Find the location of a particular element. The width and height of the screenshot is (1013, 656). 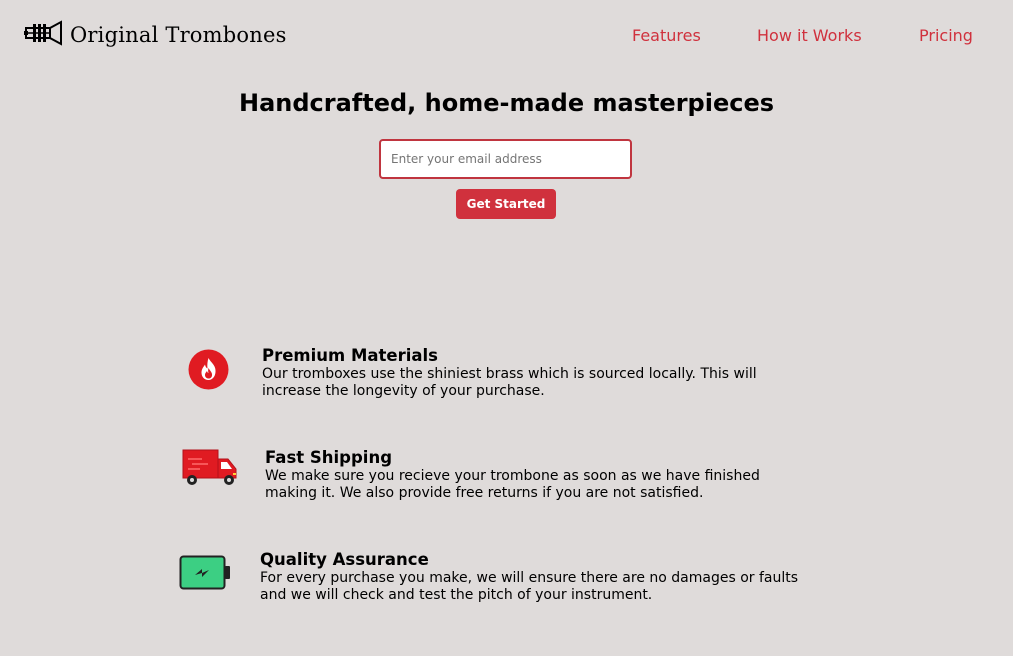

feature-title: Premium Materials is located at coordinates (350, 355).